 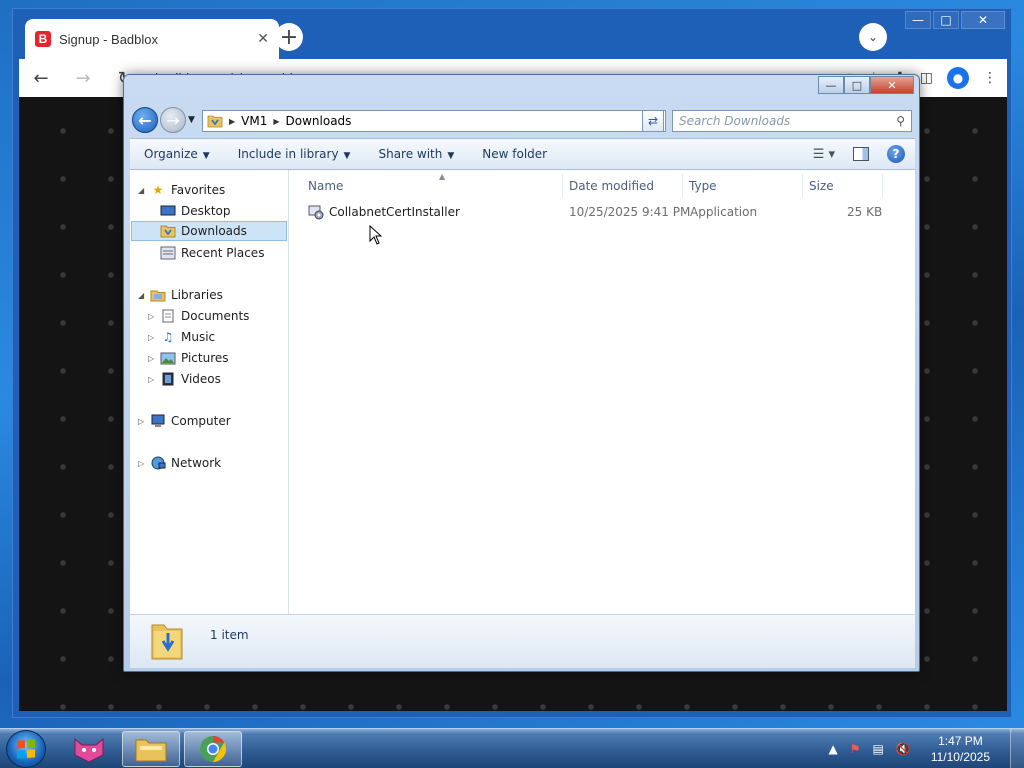 I want to click on nav-computer: ▷ Computer, so click(x=184, y=421).